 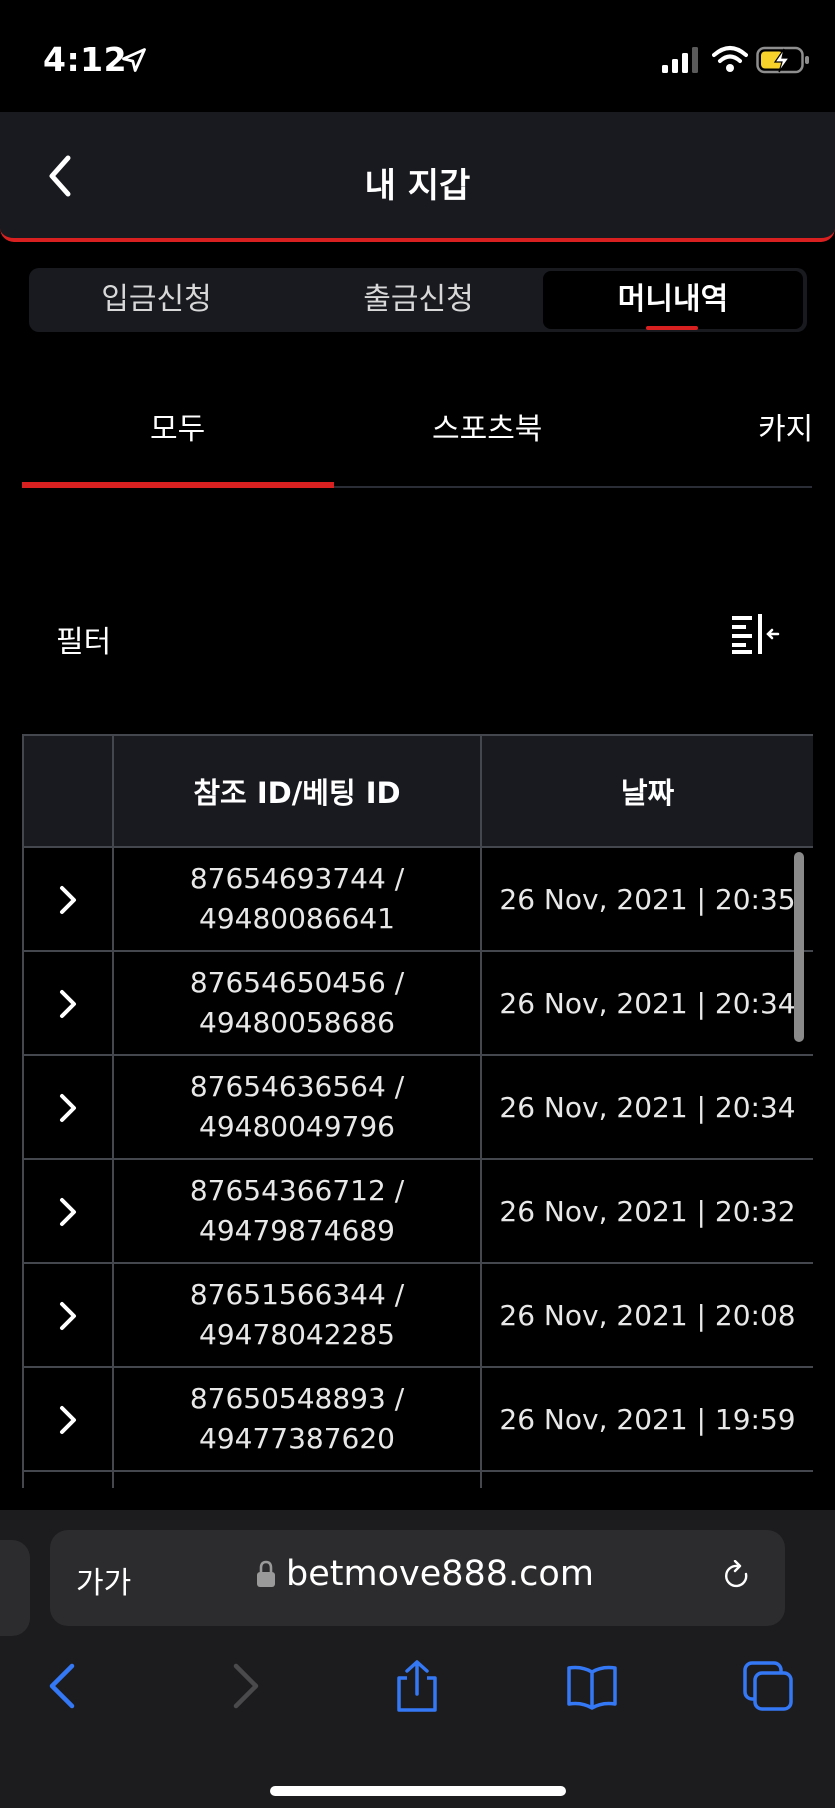 What do you see at coordinates (297, 1022) in the screenshot?
I see `bet-id: 49480058686` at bounding box center [297, 1022].